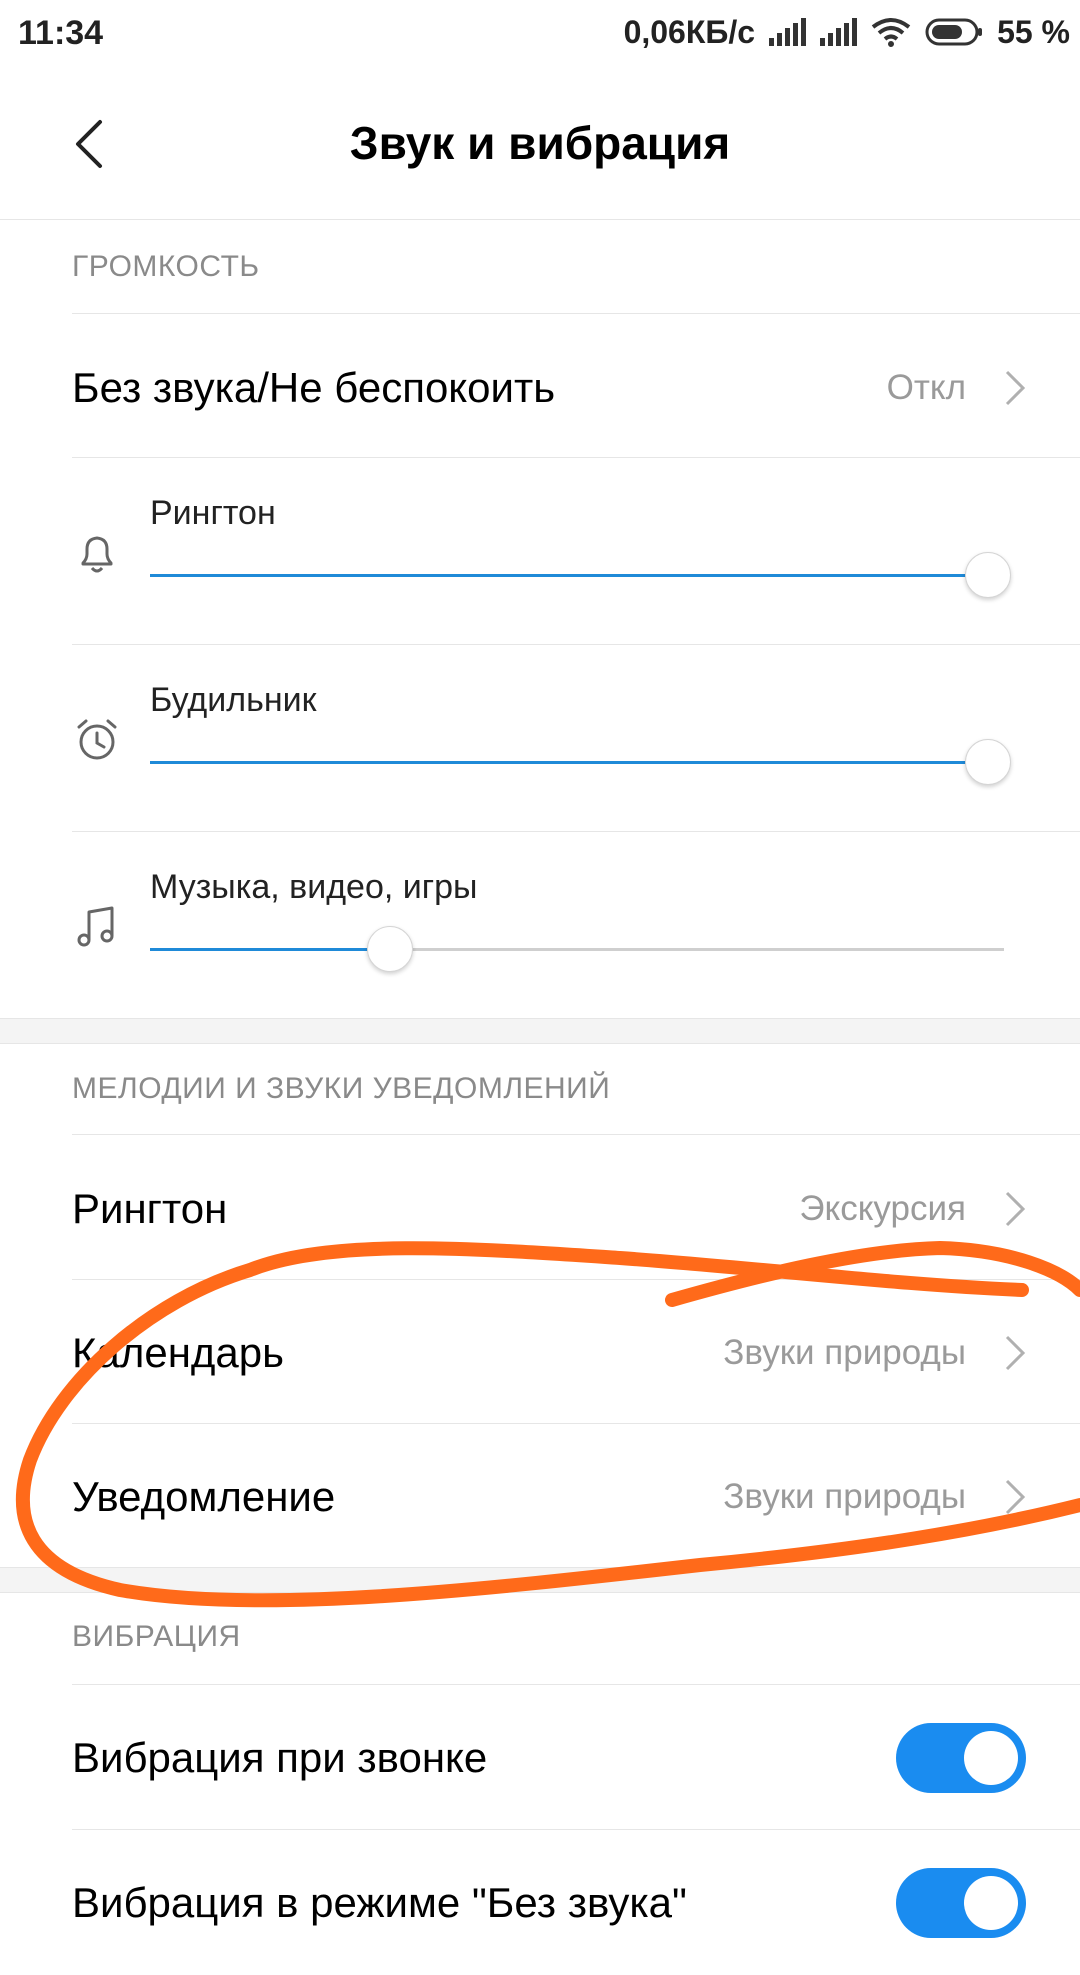 The width and height of the screenshot is (1080, 1975). What do you see at coordinates (540, 1353) in the screenshot?
I see `calendar-row: Календарь Звуки природы` at bounding box center [540, 1353].